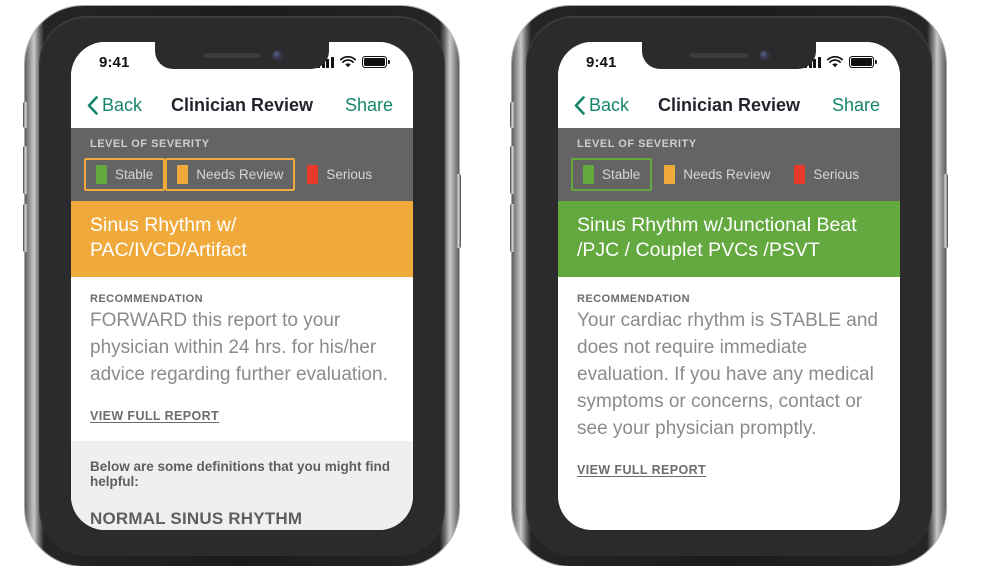 Image resolution: width=1000 pixels, height=566 pixels. I want to click on definition-term: NORMAL SINUS RHYTHM, so click(196, 518).